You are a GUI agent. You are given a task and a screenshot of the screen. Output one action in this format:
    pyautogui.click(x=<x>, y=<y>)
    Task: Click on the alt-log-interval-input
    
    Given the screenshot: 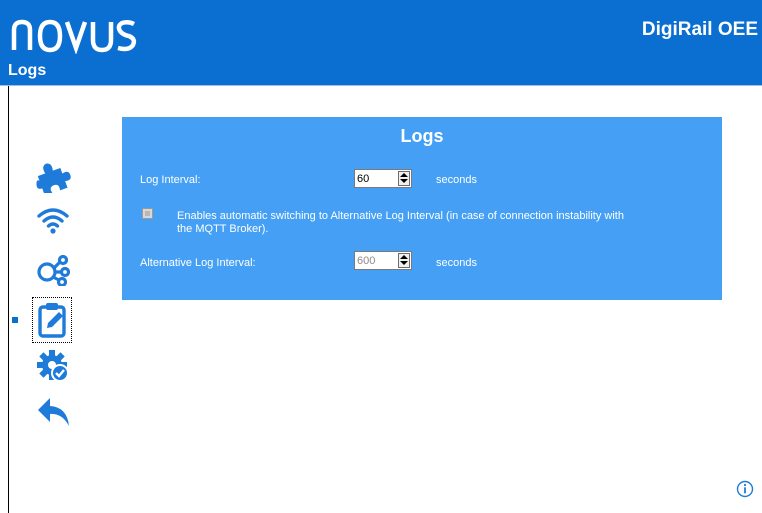 What is the action you would take?
    pyautogui.click(x=377, y=260)
    